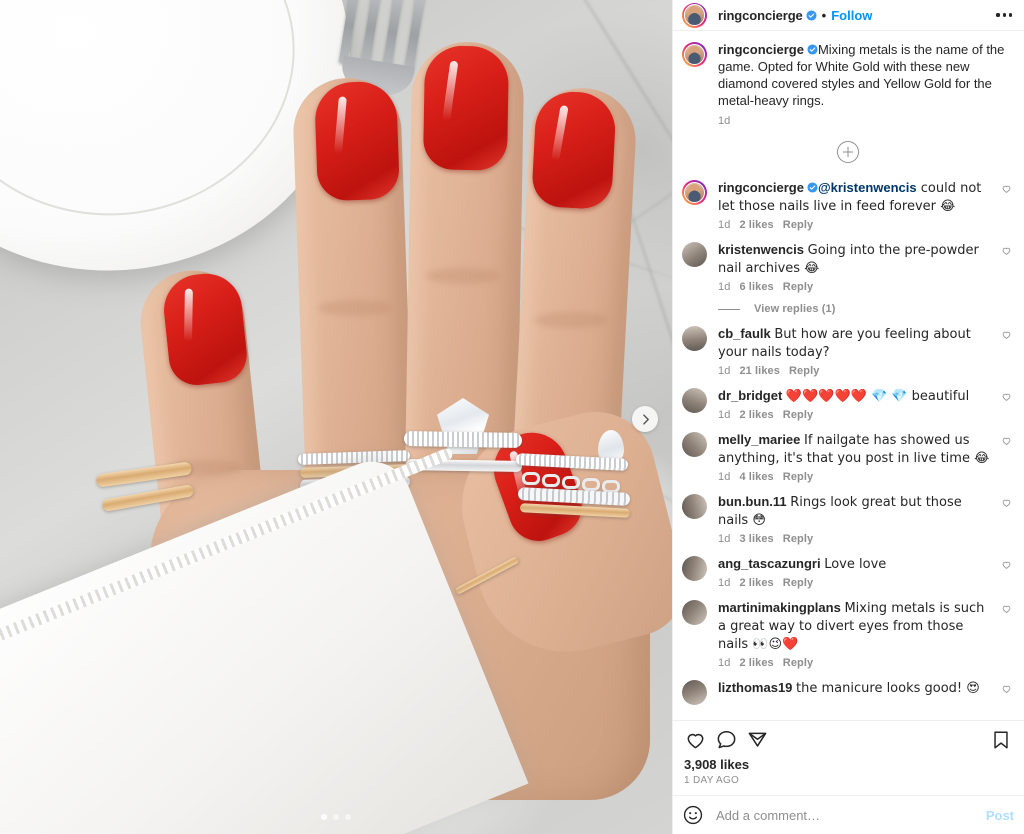 The width and height of the screenshot is (1024, 834). Describe the element at coordinates (756, 287) in the screenshot. I see `comment-likes: 6 likes` at that location.